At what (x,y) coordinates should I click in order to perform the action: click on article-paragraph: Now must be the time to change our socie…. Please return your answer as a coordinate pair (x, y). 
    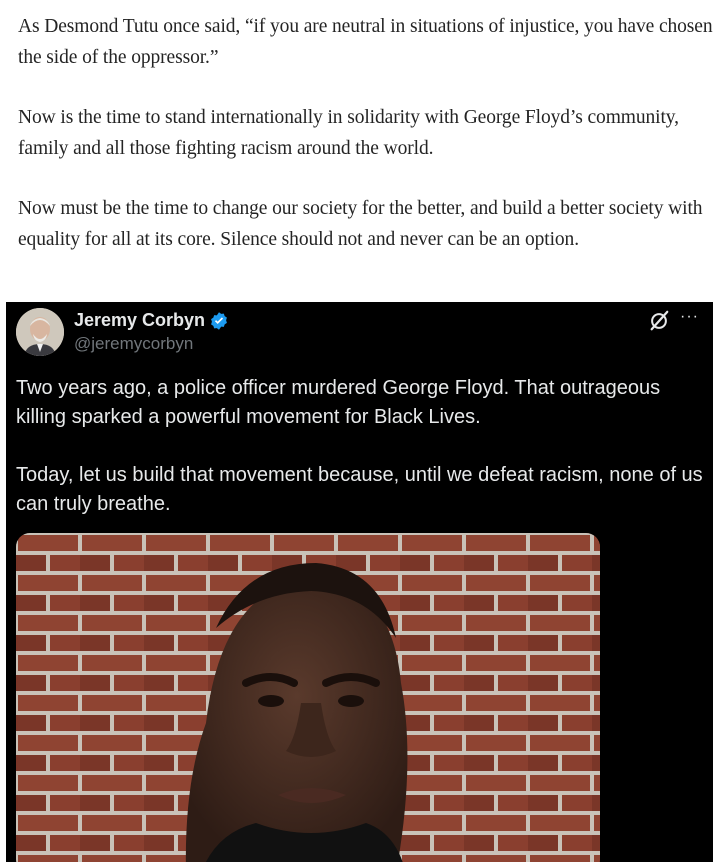
    Looking at the image, I should click on (360, 224).